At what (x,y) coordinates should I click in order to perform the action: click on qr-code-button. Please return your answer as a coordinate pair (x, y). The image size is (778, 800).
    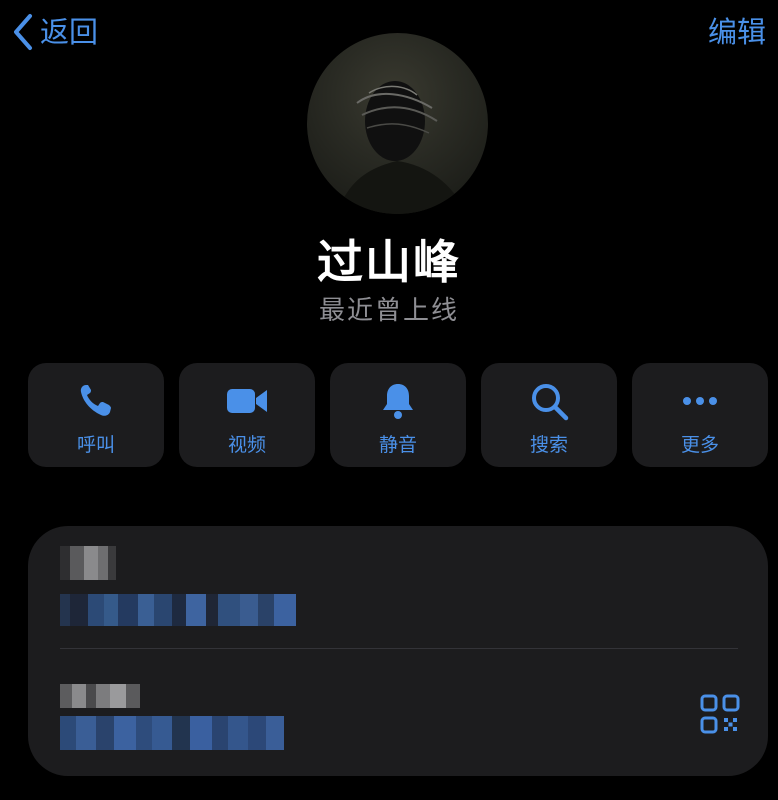
    Looking at the image, I should click on (720, 714).